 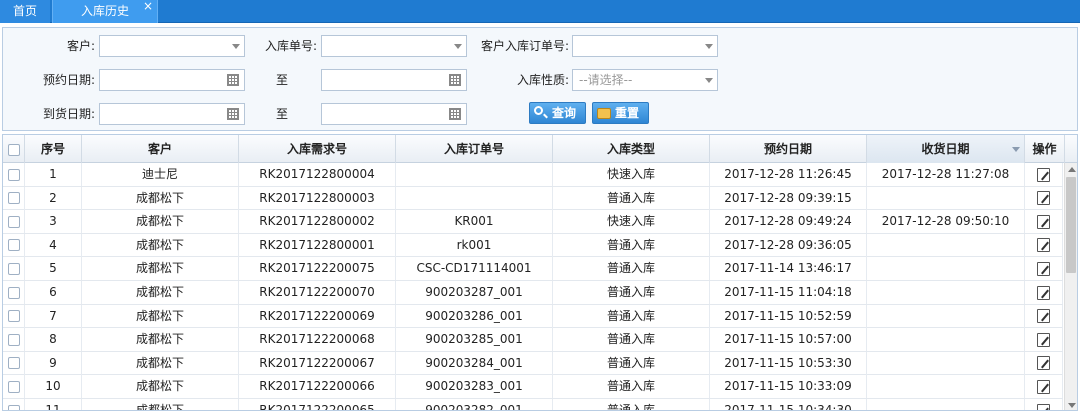 I want to click on customer-order-select, so click(x=645, y=46).